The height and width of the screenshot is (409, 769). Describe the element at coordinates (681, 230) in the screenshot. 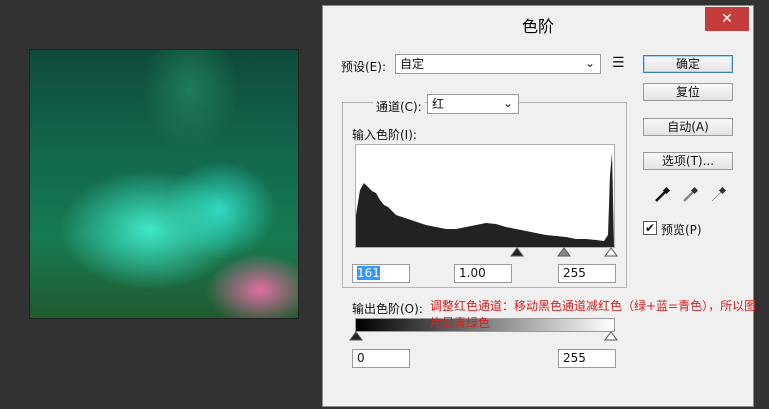

I see `preview-label: 预览(P)` at that location.